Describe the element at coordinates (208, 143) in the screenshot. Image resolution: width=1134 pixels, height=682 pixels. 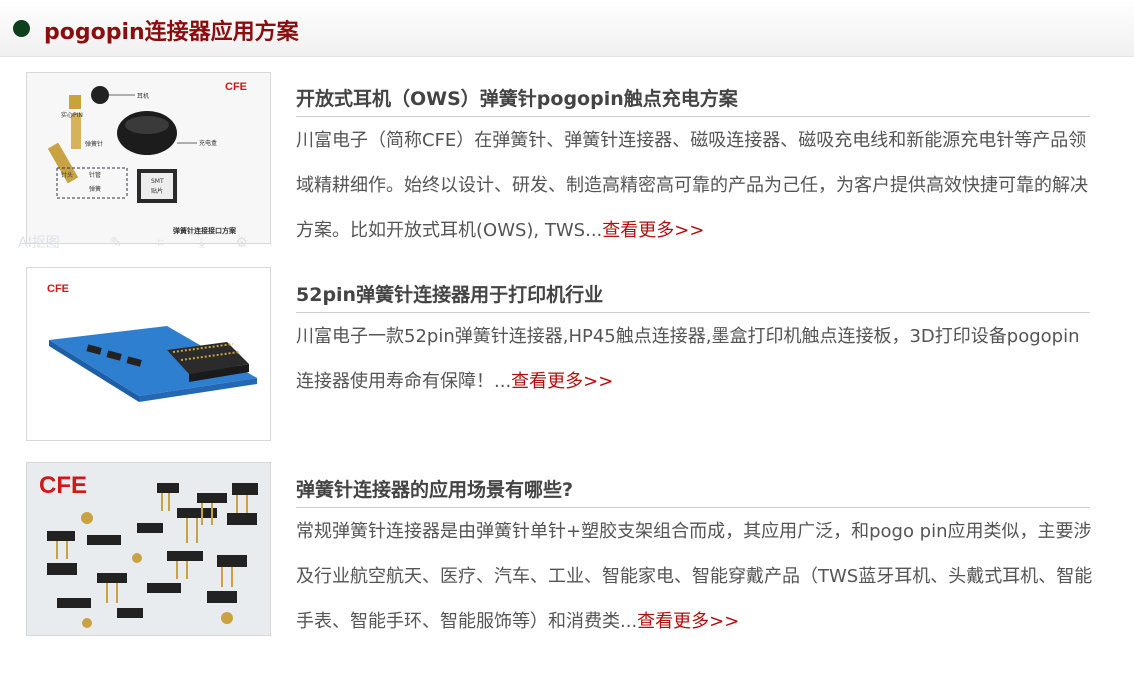
I see `diagram-label: 充电盒` at that location.